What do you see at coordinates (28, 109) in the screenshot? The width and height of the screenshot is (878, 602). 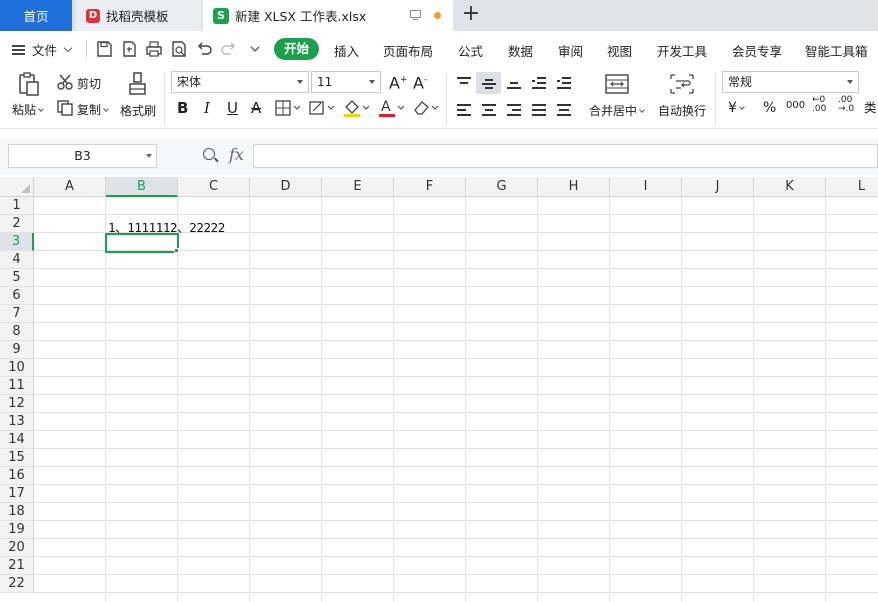 I see `paste-button: 粘贴` at bounding box center [28, 109].